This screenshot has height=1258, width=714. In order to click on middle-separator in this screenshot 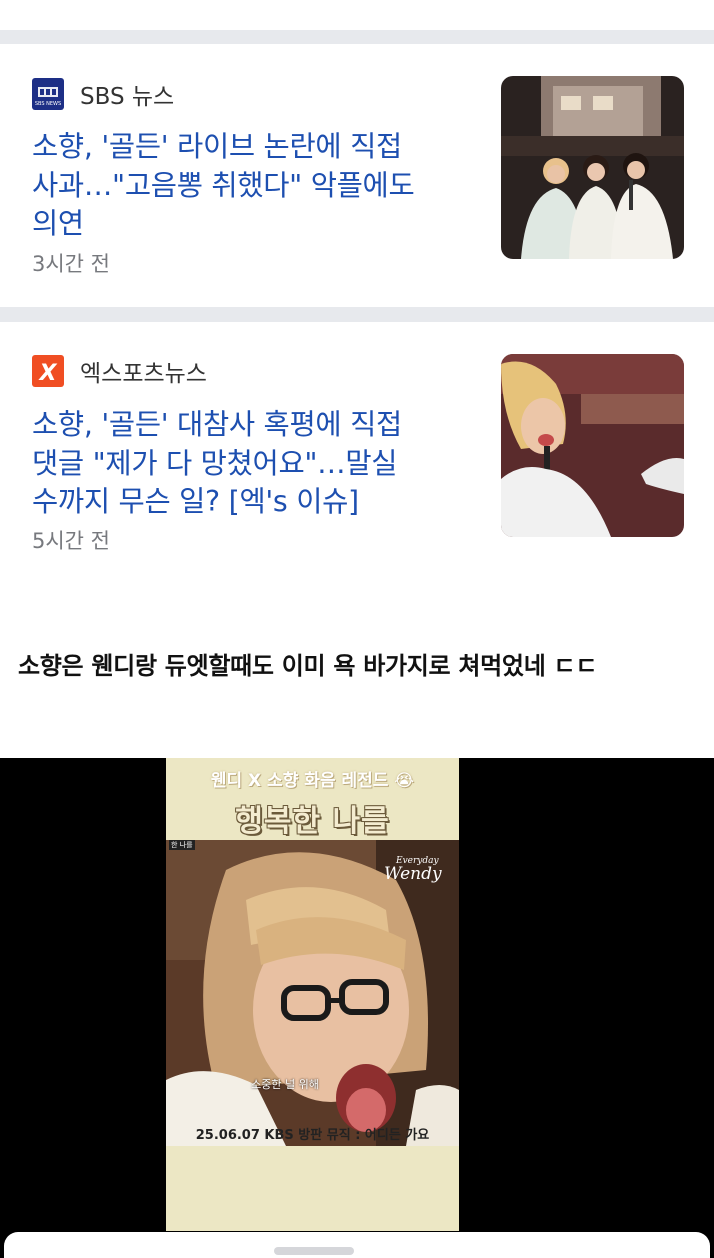, I will do `click(357, 314)`.